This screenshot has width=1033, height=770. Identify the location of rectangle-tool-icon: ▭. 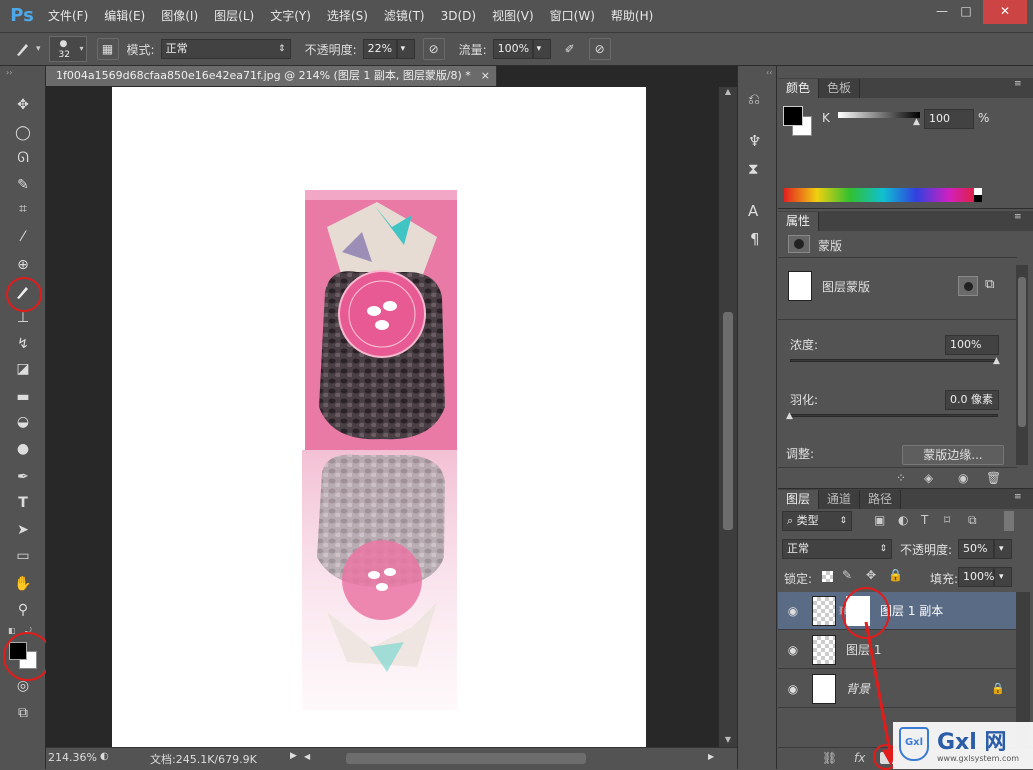
(23, 556).